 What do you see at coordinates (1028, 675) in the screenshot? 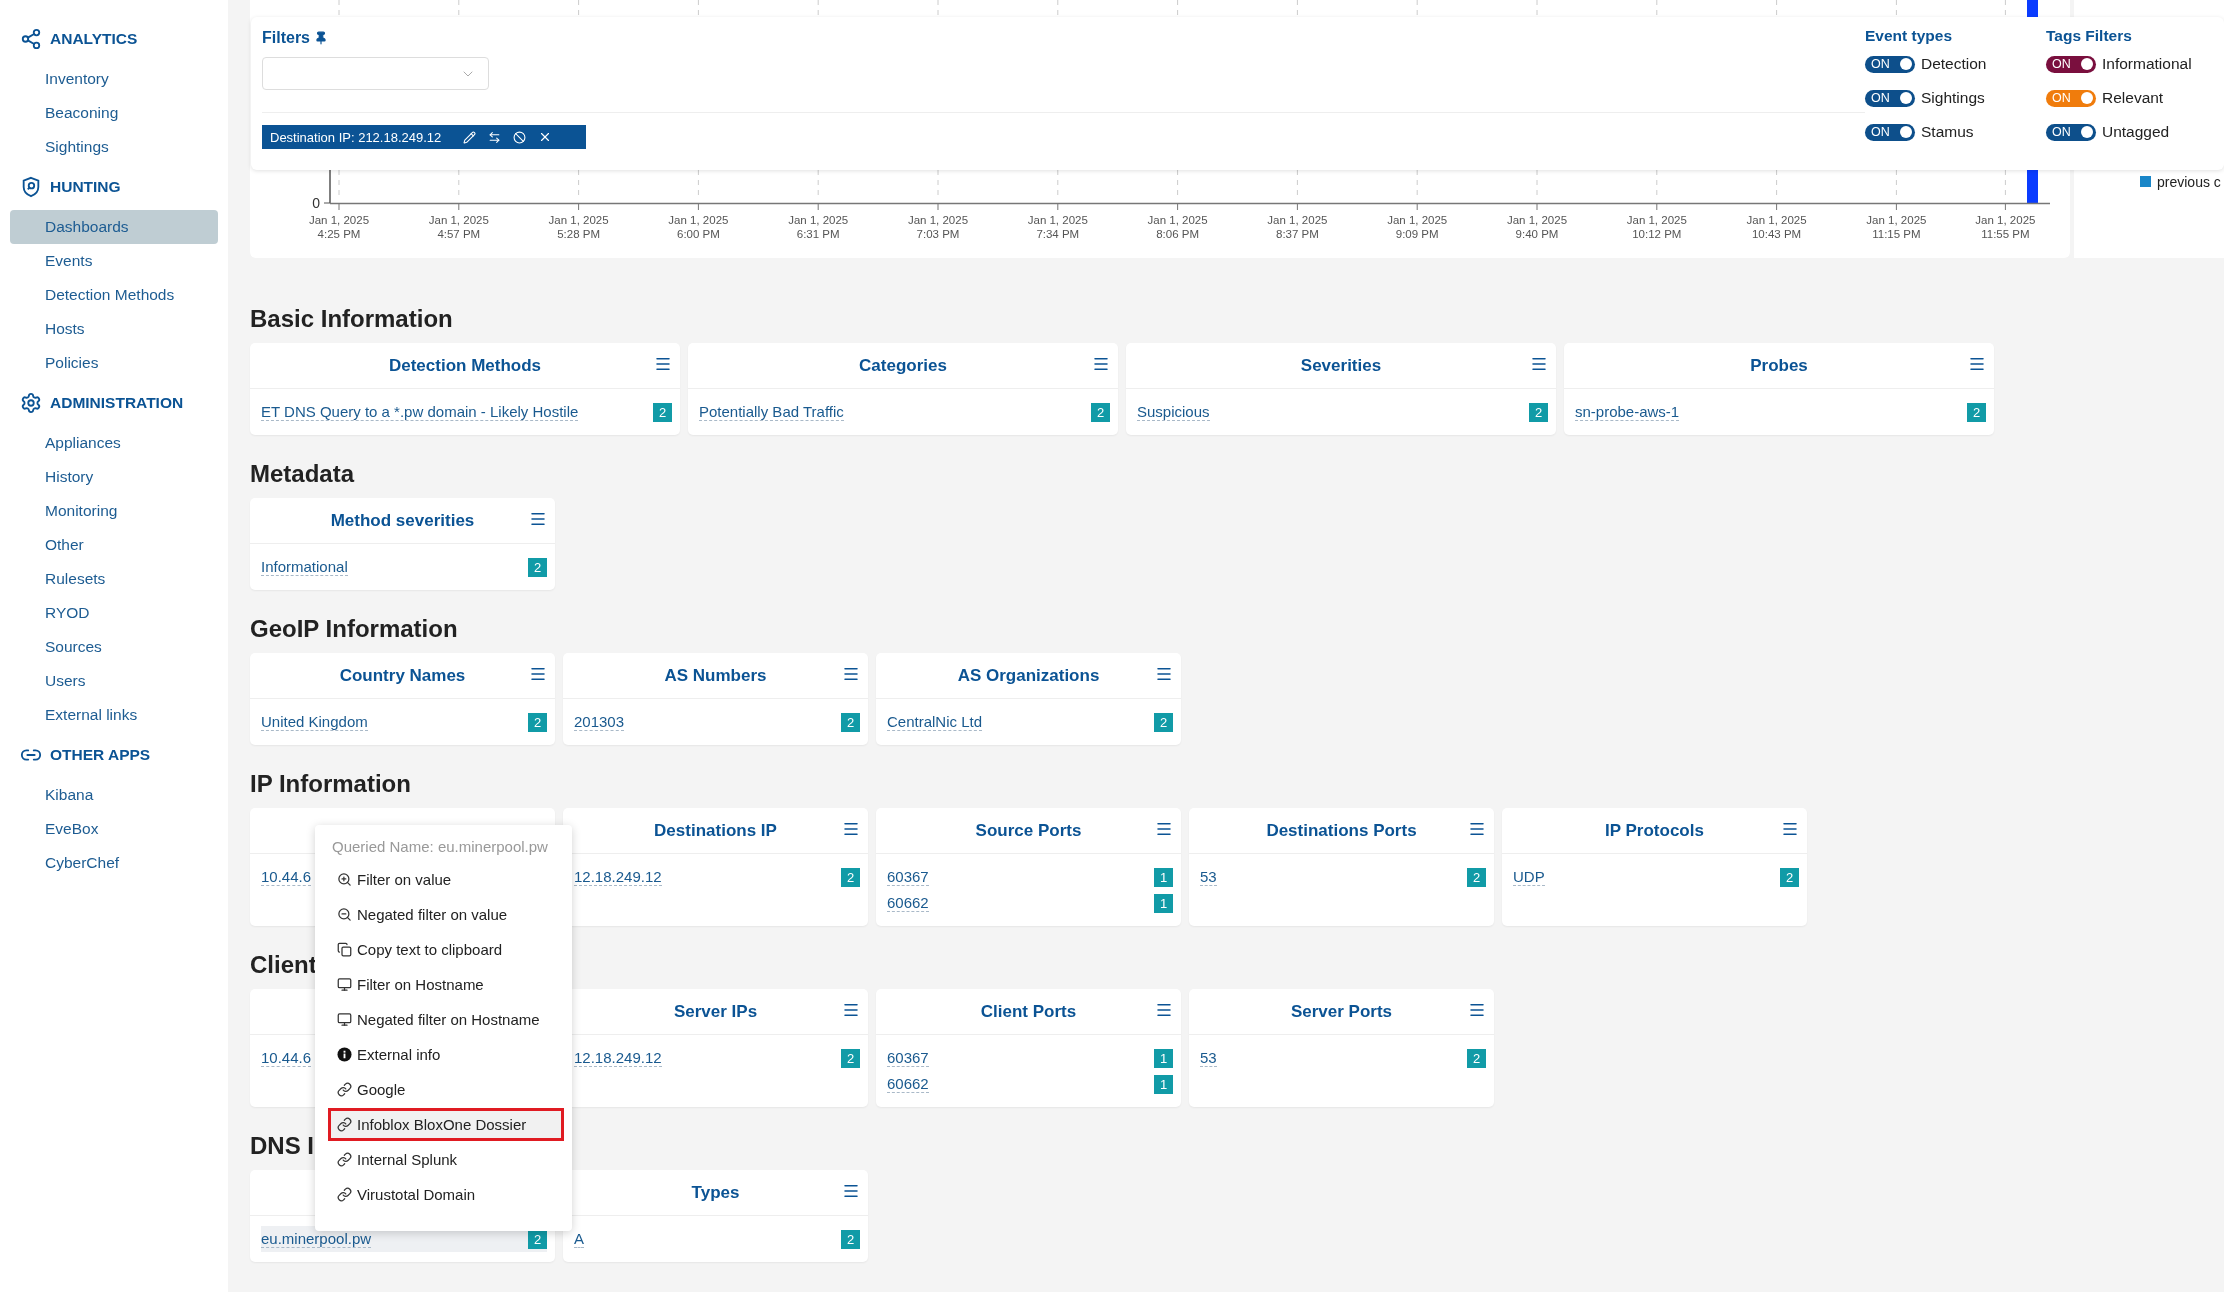
I see `card-title: AS Organizations` at bounding box center [1028, 675].